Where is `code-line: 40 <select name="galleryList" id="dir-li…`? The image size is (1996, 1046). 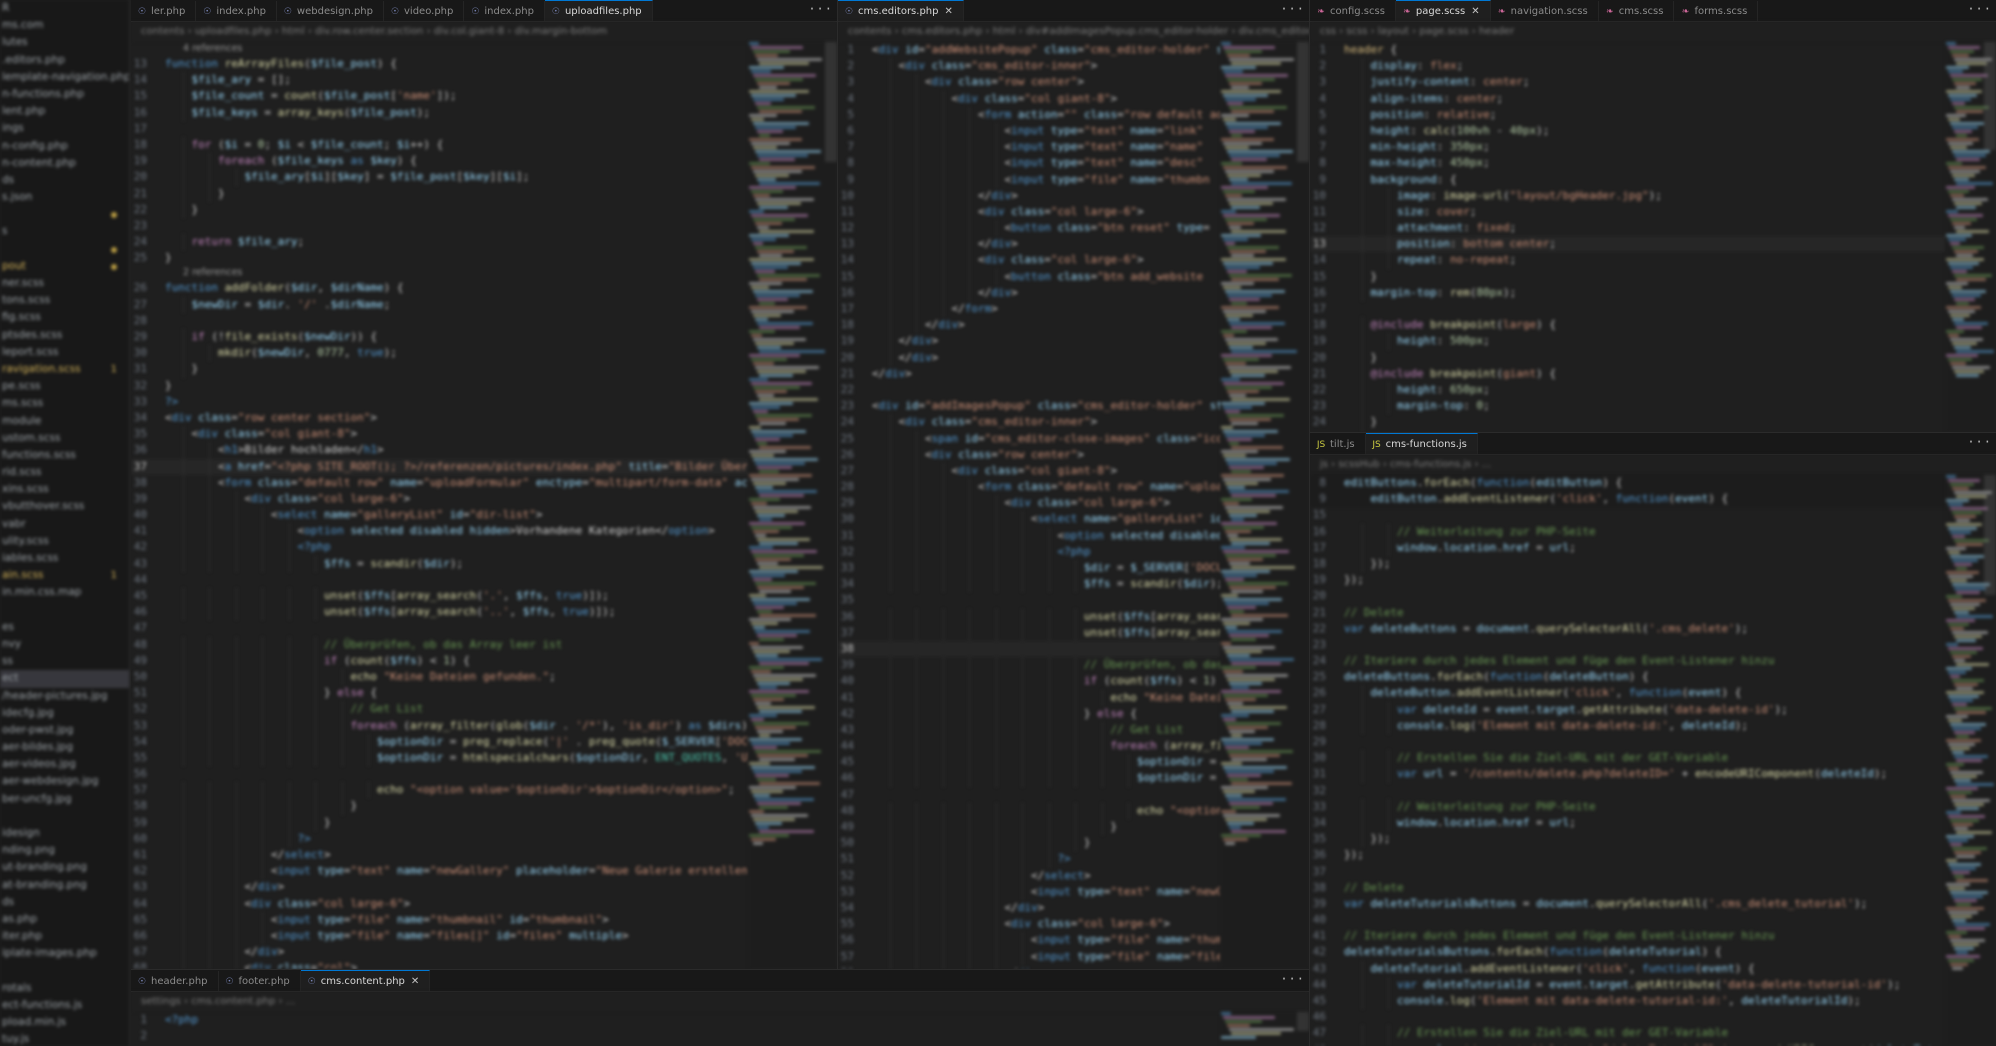
code-line: 40 <select name="galleryList" id="dir-li… is located at coordinates (440, 515).